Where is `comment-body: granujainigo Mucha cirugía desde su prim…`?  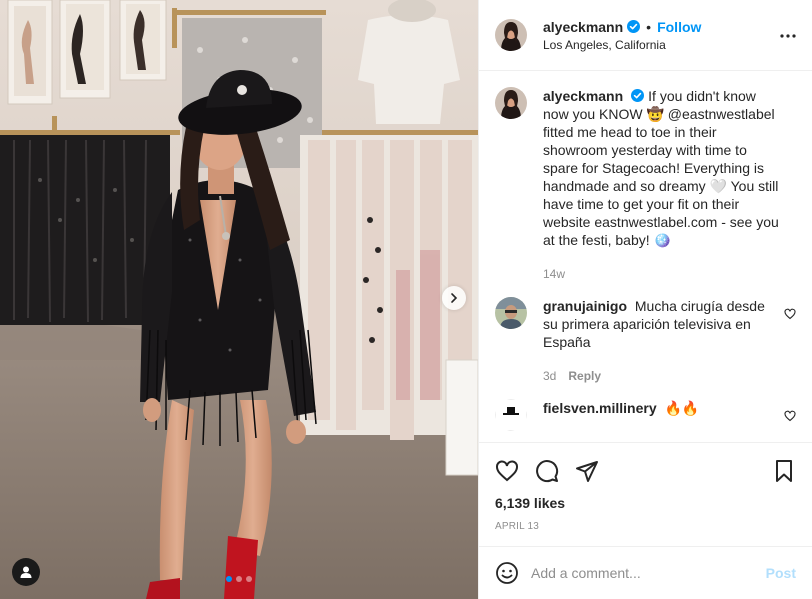 comment-body: granujainigo Mucha cirugía desde su prim… is located at coordinates (662, 341).